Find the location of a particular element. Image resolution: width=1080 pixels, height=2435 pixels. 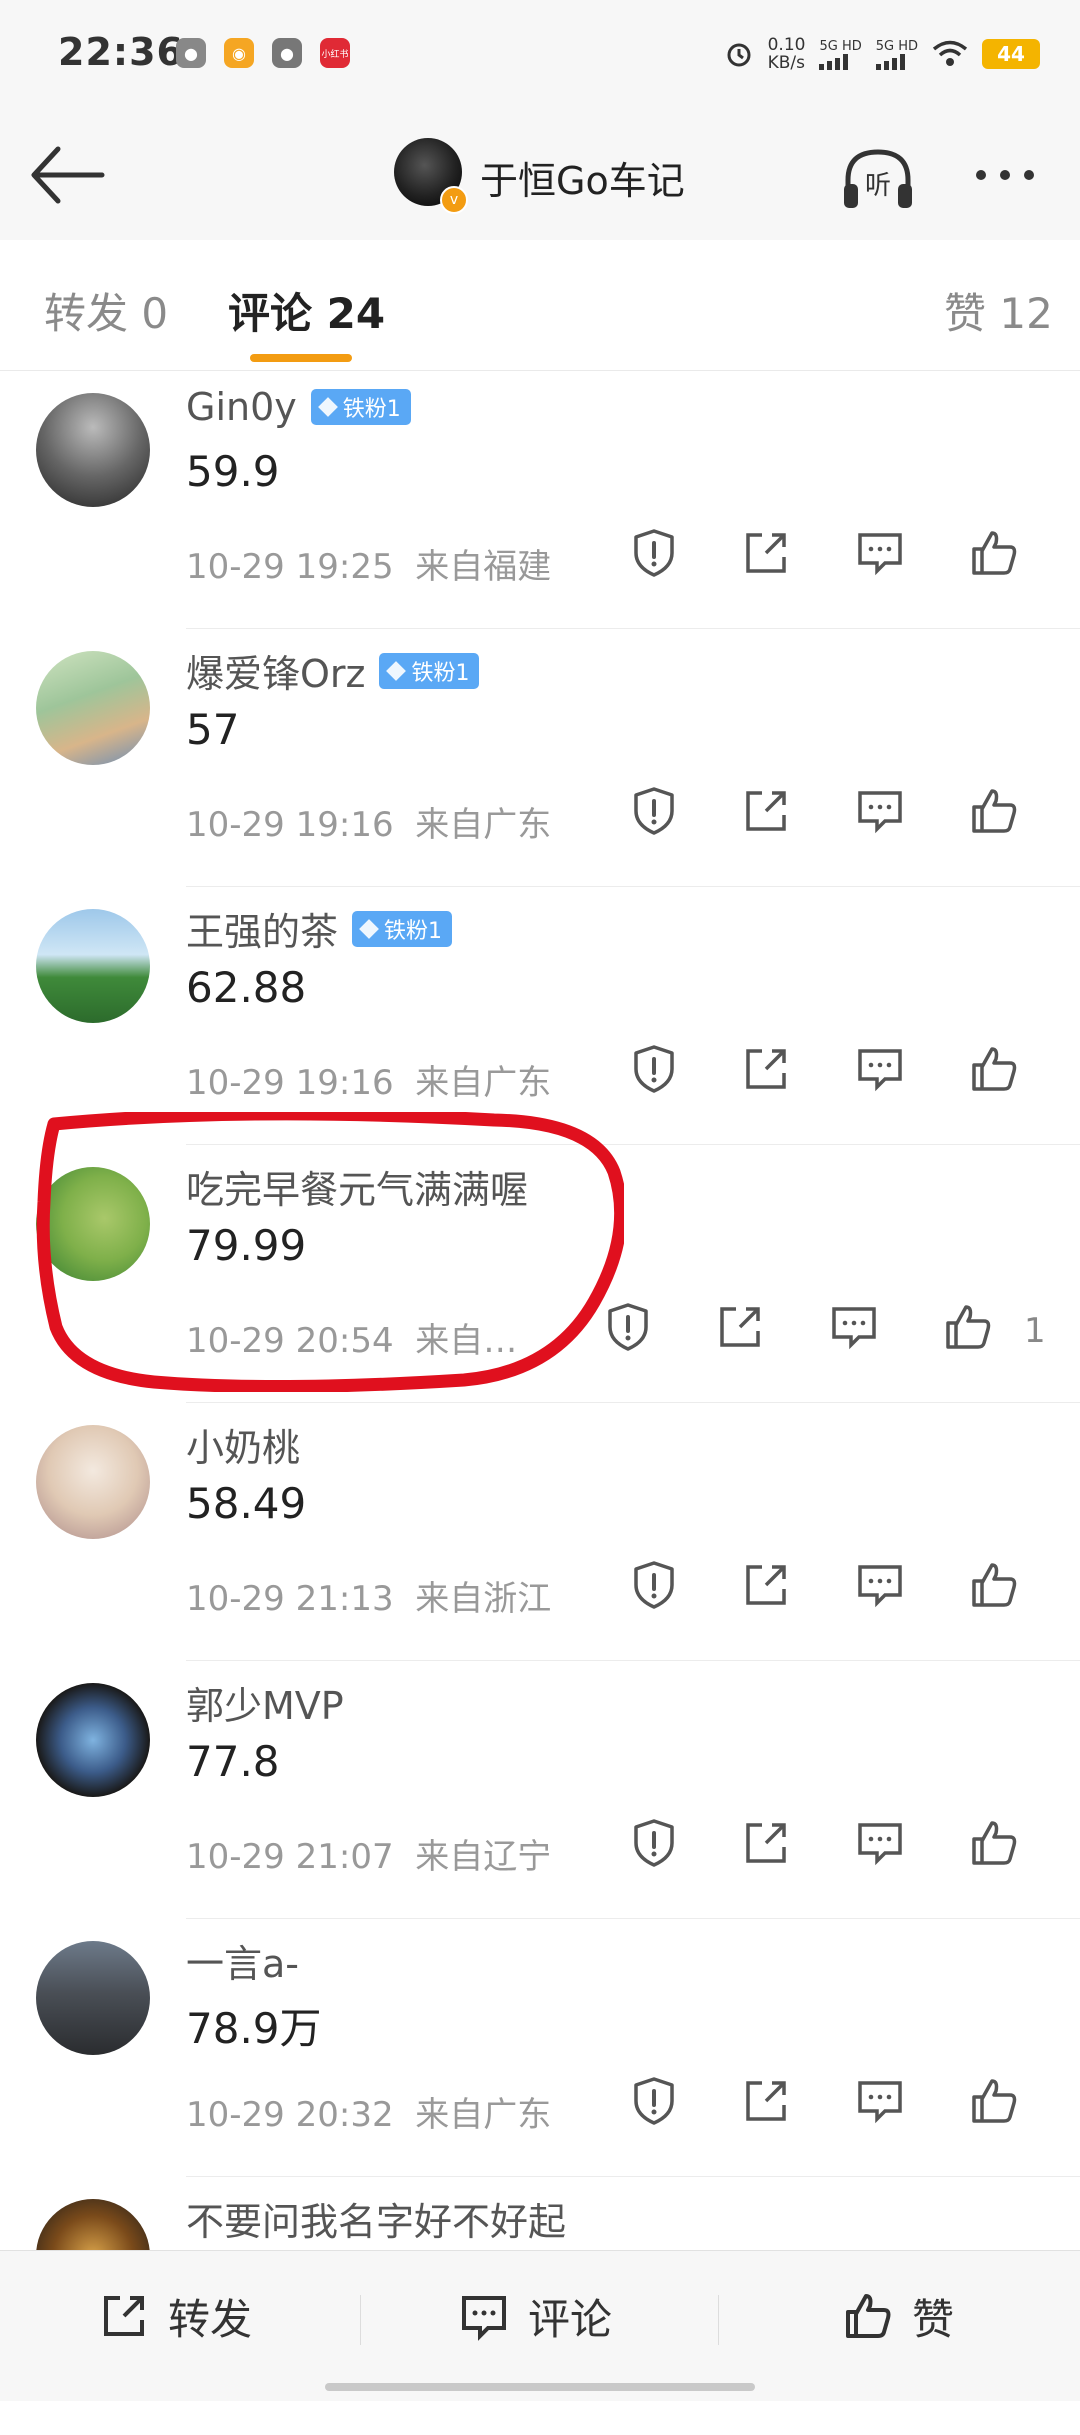

comment-item: 小奶桃 58.49 10-29 21:13 来自浙江 is located at coordinates (540, 1532).